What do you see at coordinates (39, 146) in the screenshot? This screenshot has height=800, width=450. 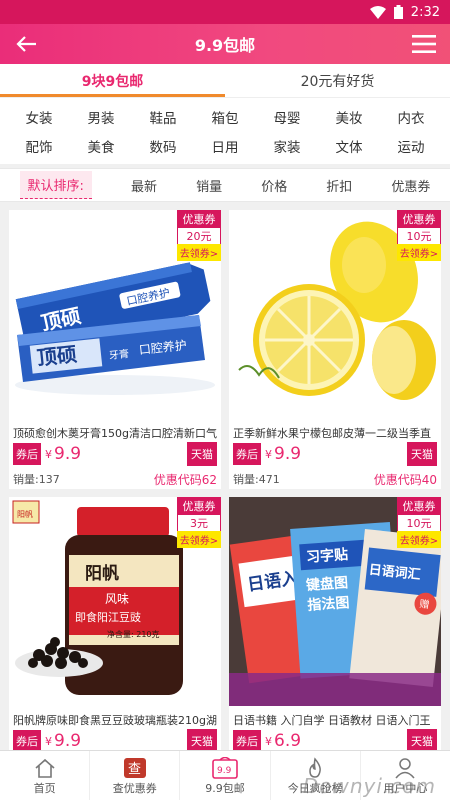 I see `category-accessories: 配饰` at bounding box center [39, 146].